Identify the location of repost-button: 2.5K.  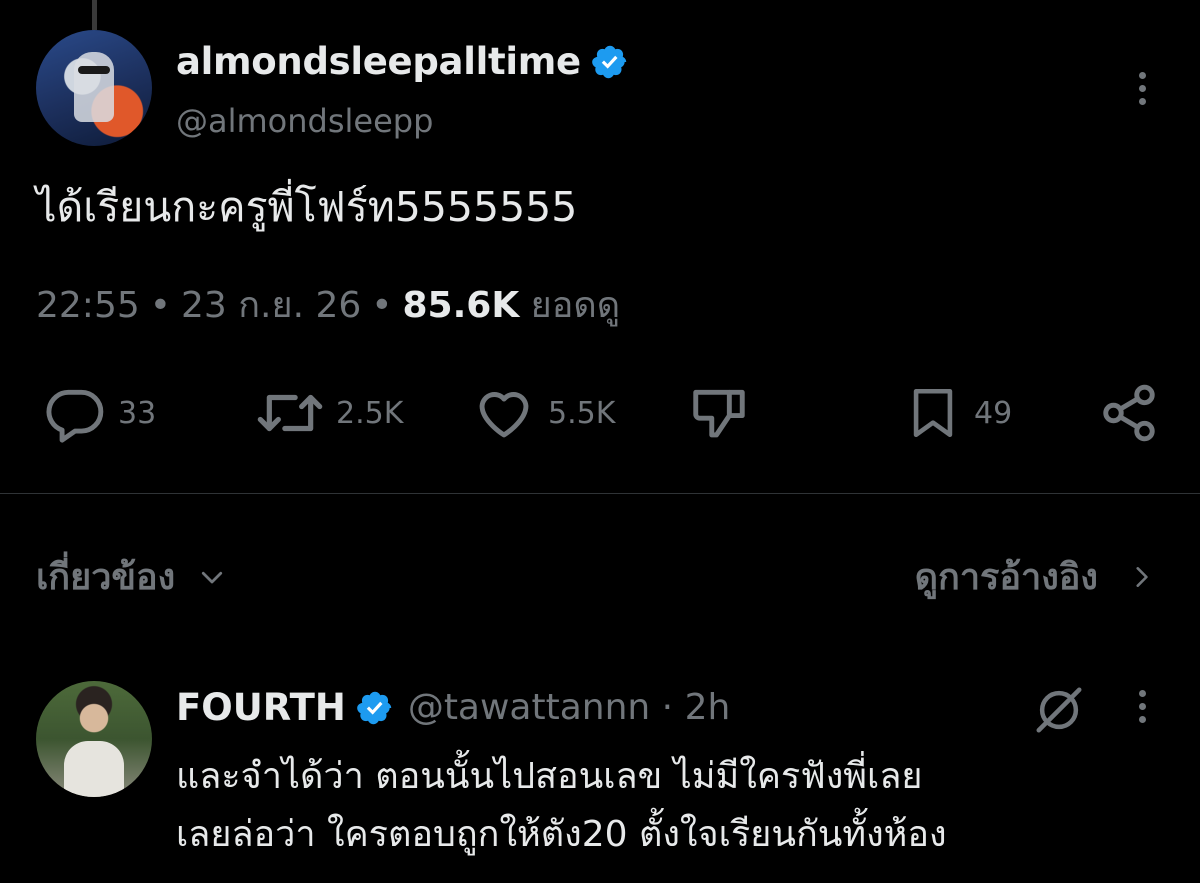
(329, 413).